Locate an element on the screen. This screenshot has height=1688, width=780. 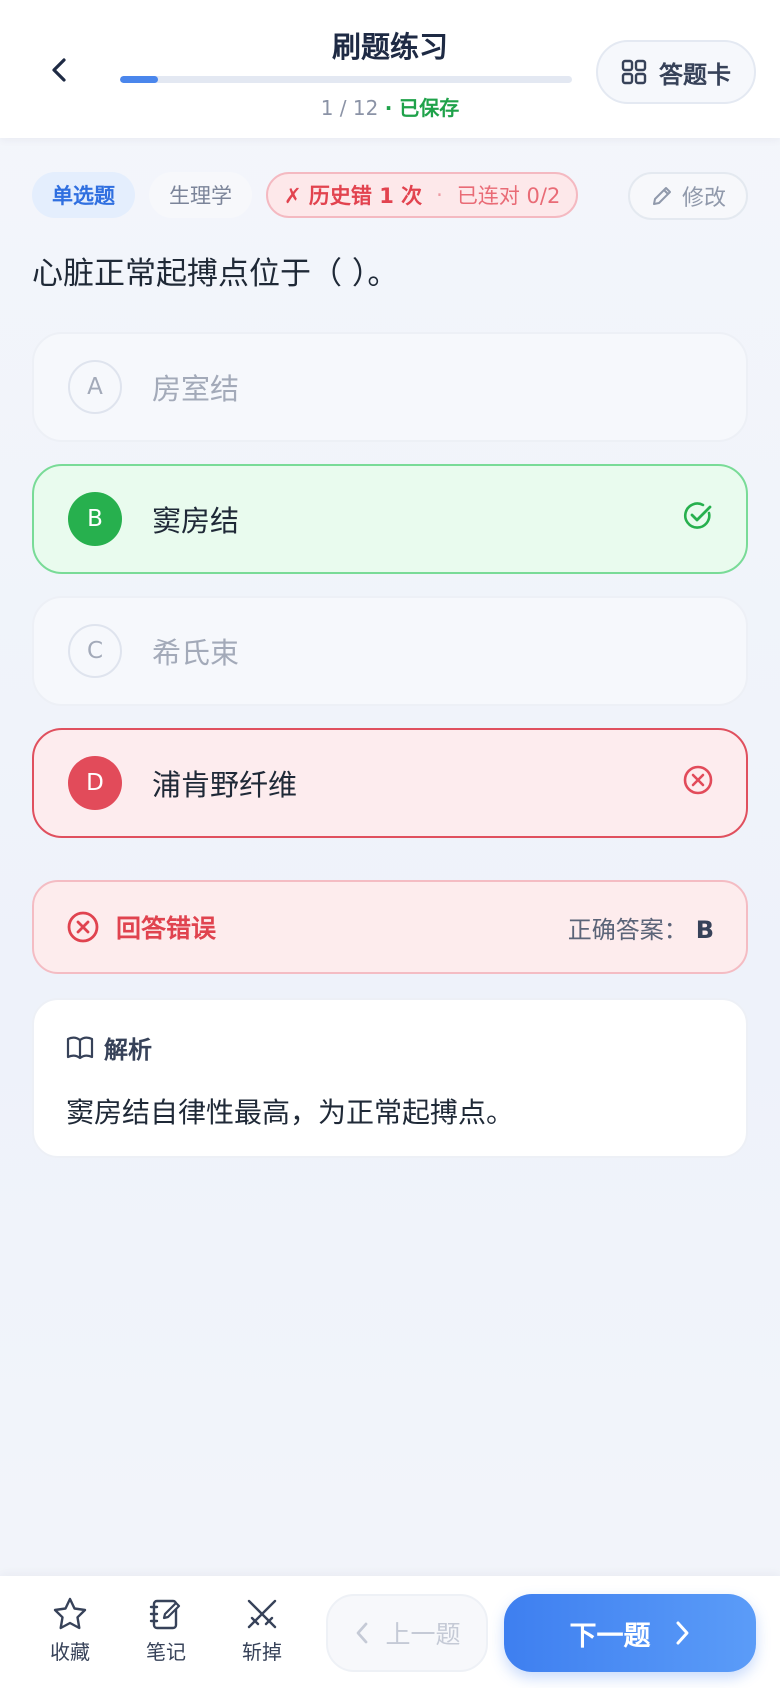
option-letter: C is located at coordinates (95, 651).